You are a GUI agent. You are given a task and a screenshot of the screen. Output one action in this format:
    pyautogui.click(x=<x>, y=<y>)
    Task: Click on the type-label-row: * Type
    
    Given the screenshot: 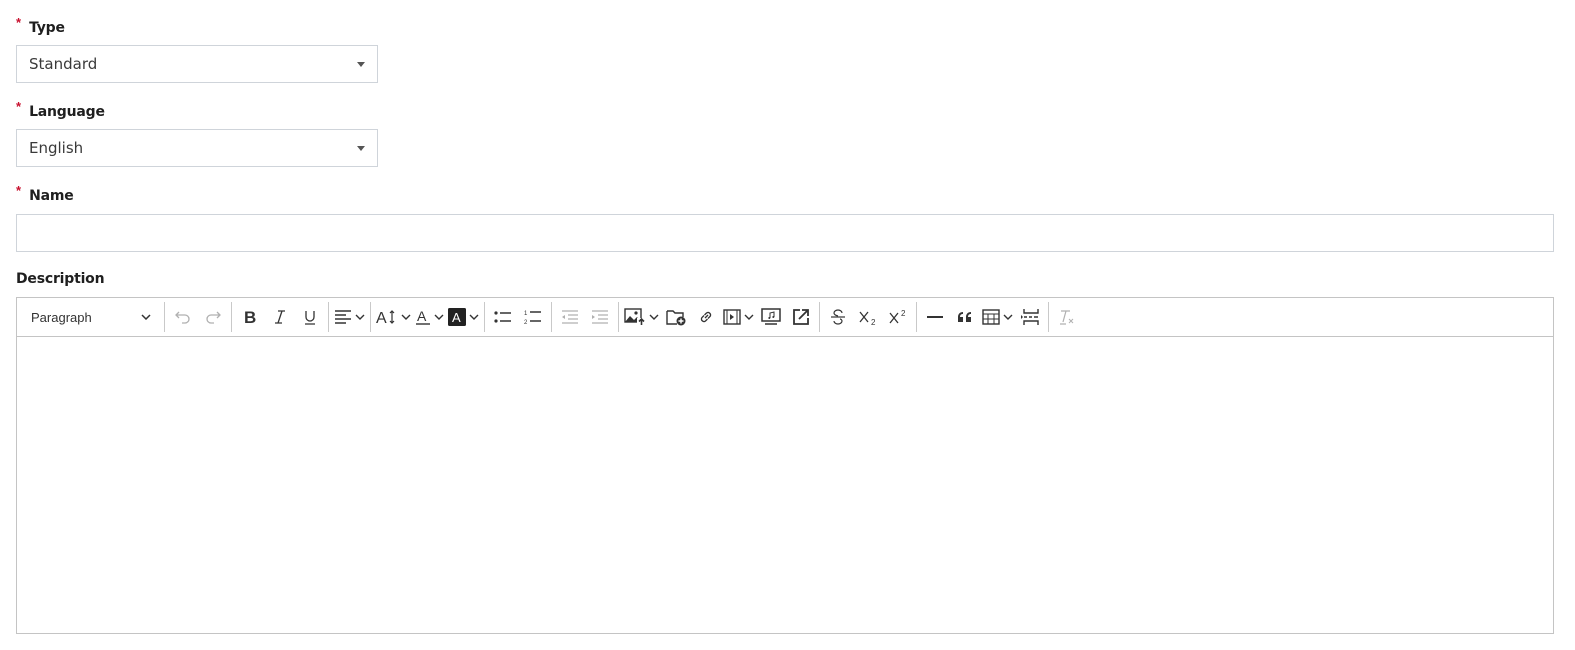 What is the action you would take?
    pyautogui.click(x=40, y=25)
    